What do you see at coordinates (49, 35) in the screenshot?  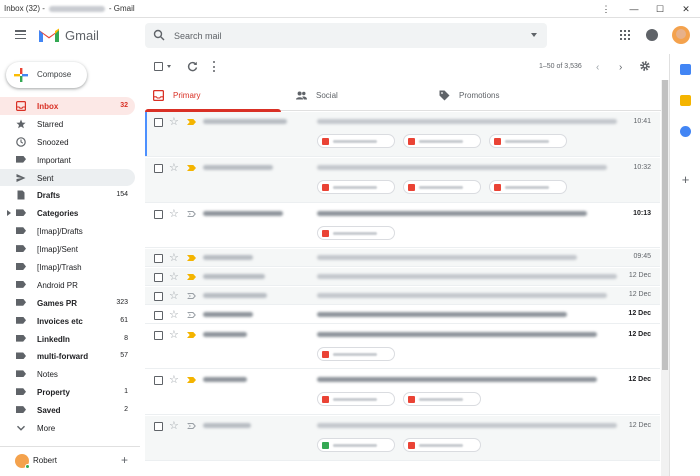 I see `gmail-logo-icon` at bounding box center [49, 35].